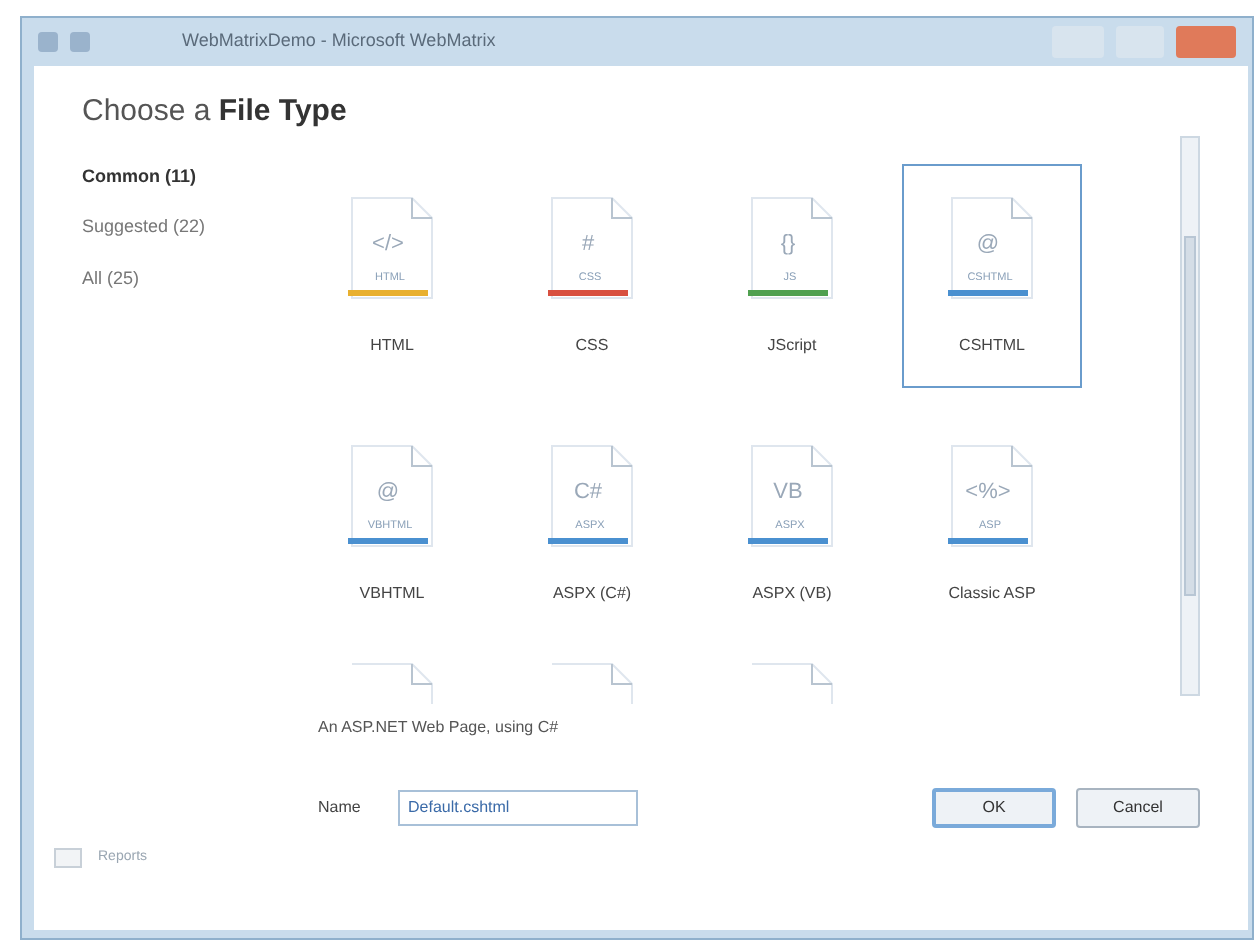  Describe the element at coordinates (439, 727) in the screenshot. I see `file-type-description: An ASP.NET Web Page, using C#` at that location.